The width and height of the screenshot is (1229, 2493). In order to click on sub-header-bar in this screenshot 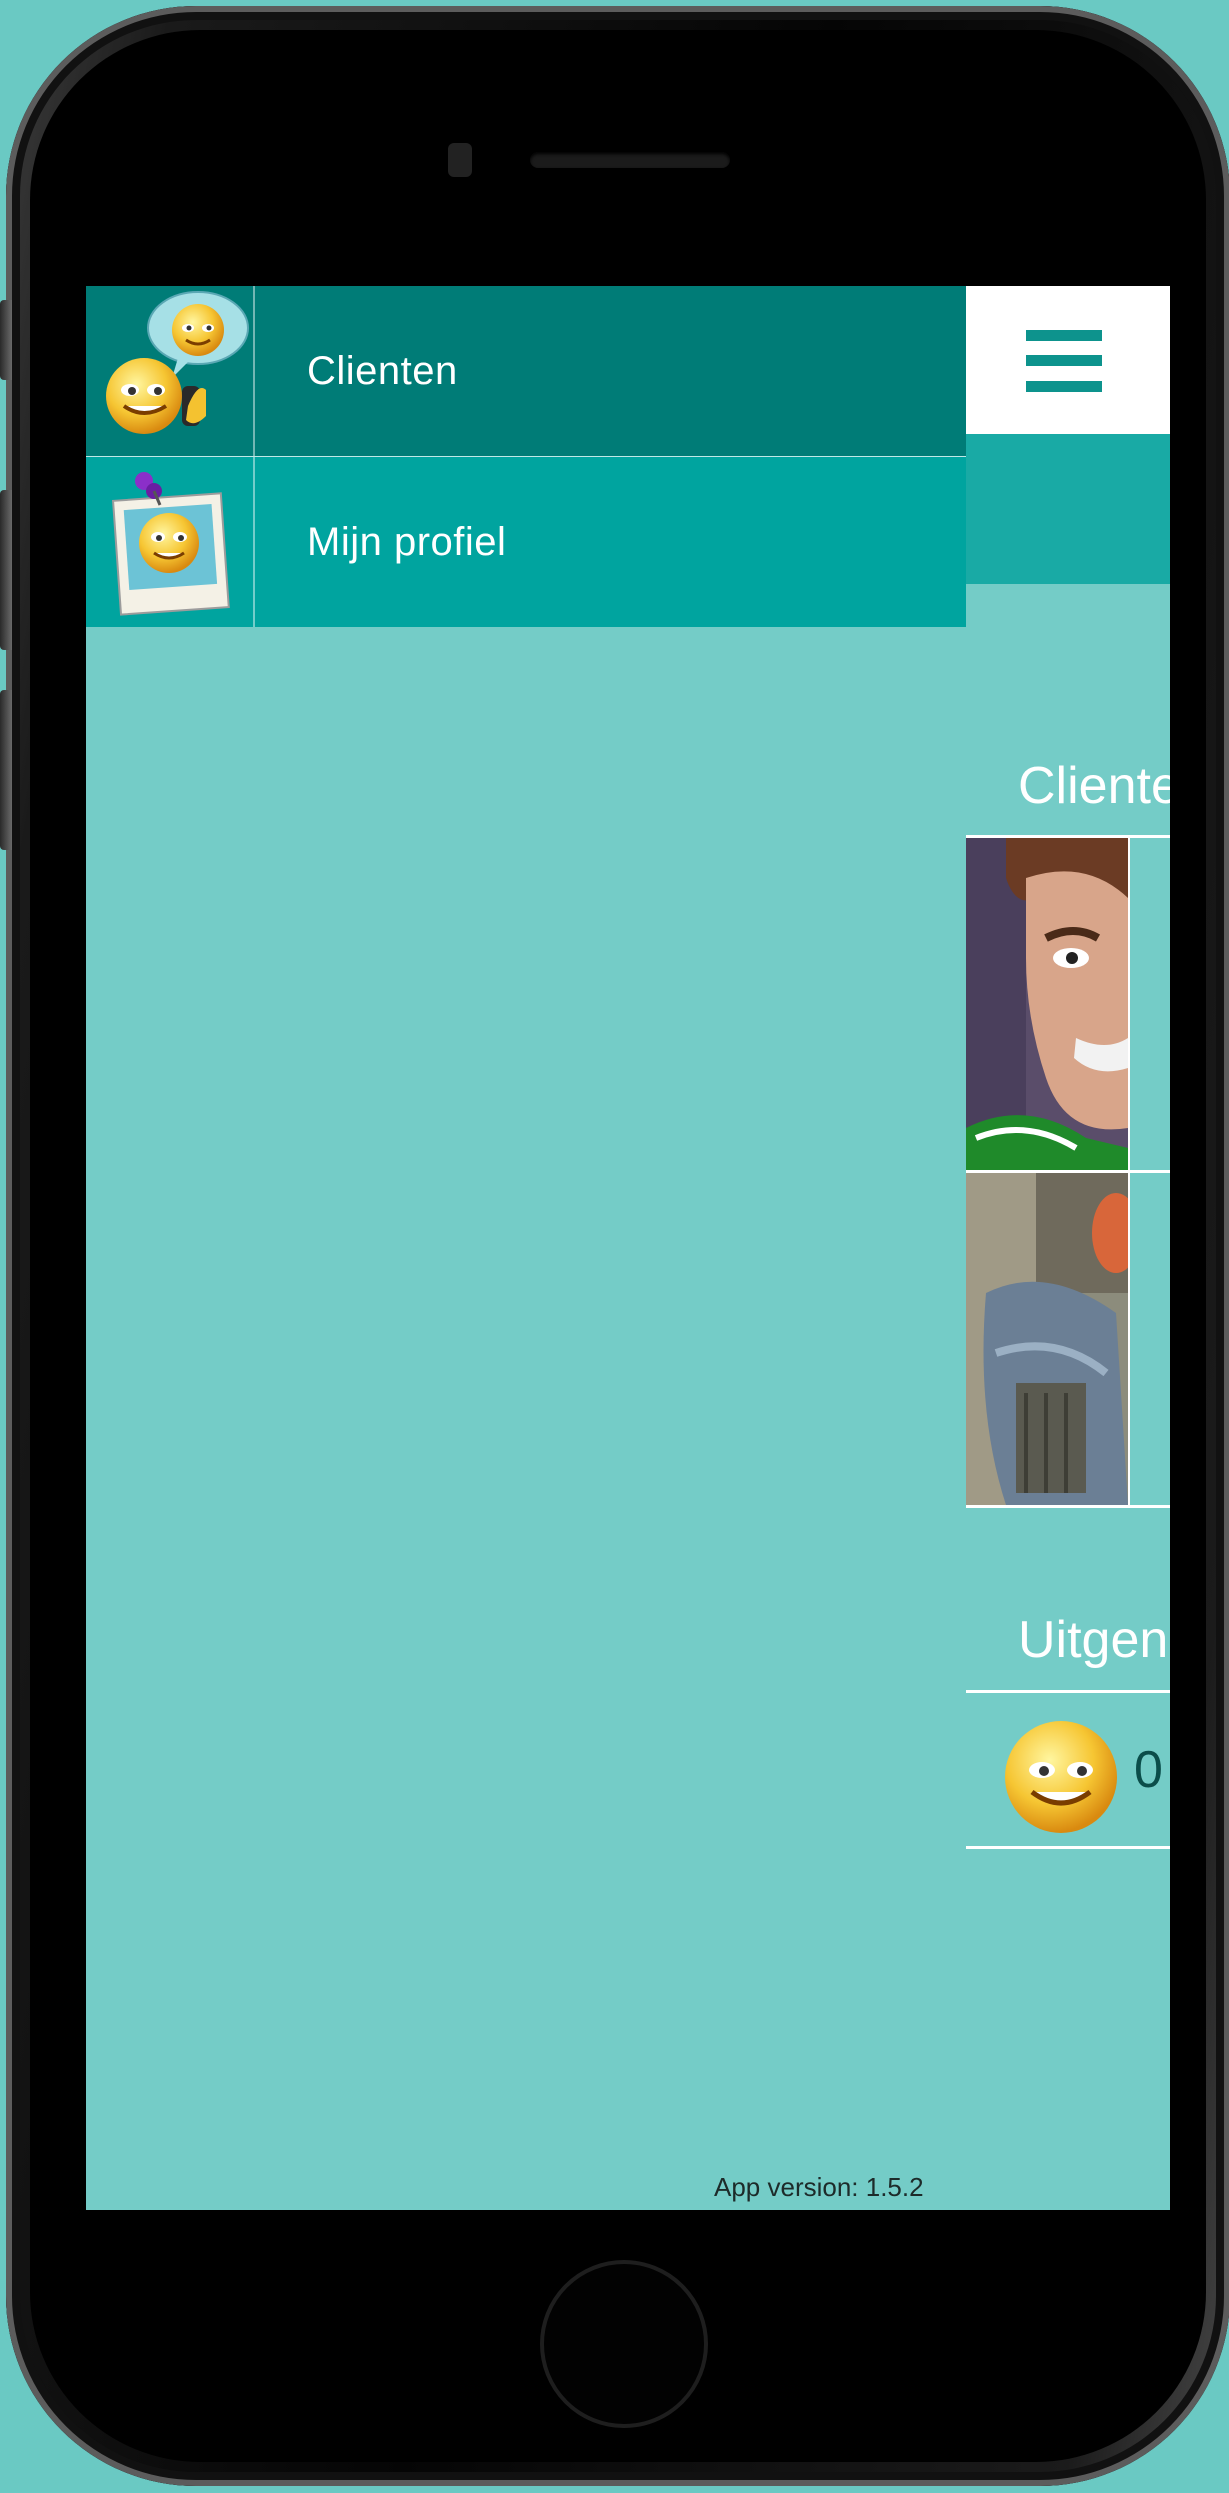, I will do `click(1068, 509)`.